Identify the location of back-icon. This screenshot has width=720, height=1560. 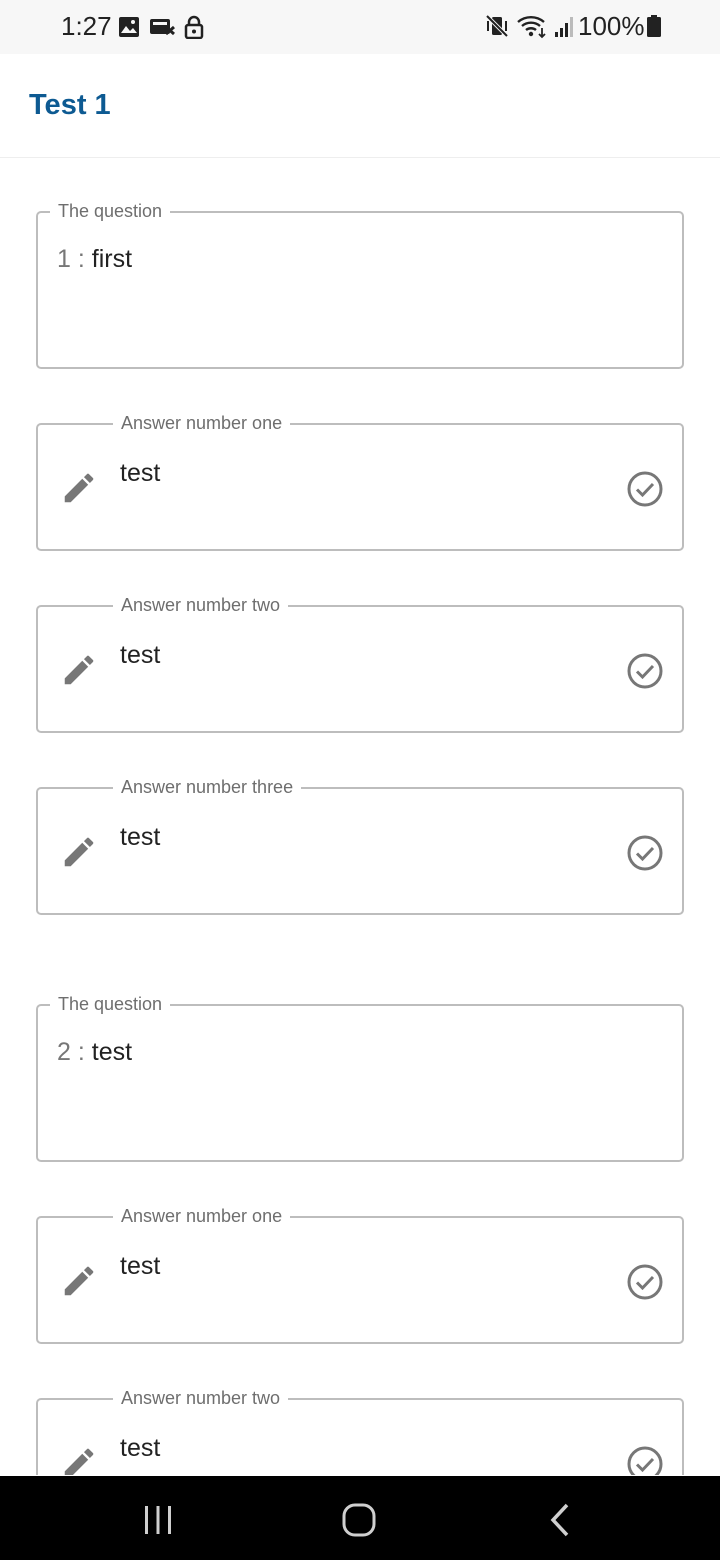
(561, 1520).